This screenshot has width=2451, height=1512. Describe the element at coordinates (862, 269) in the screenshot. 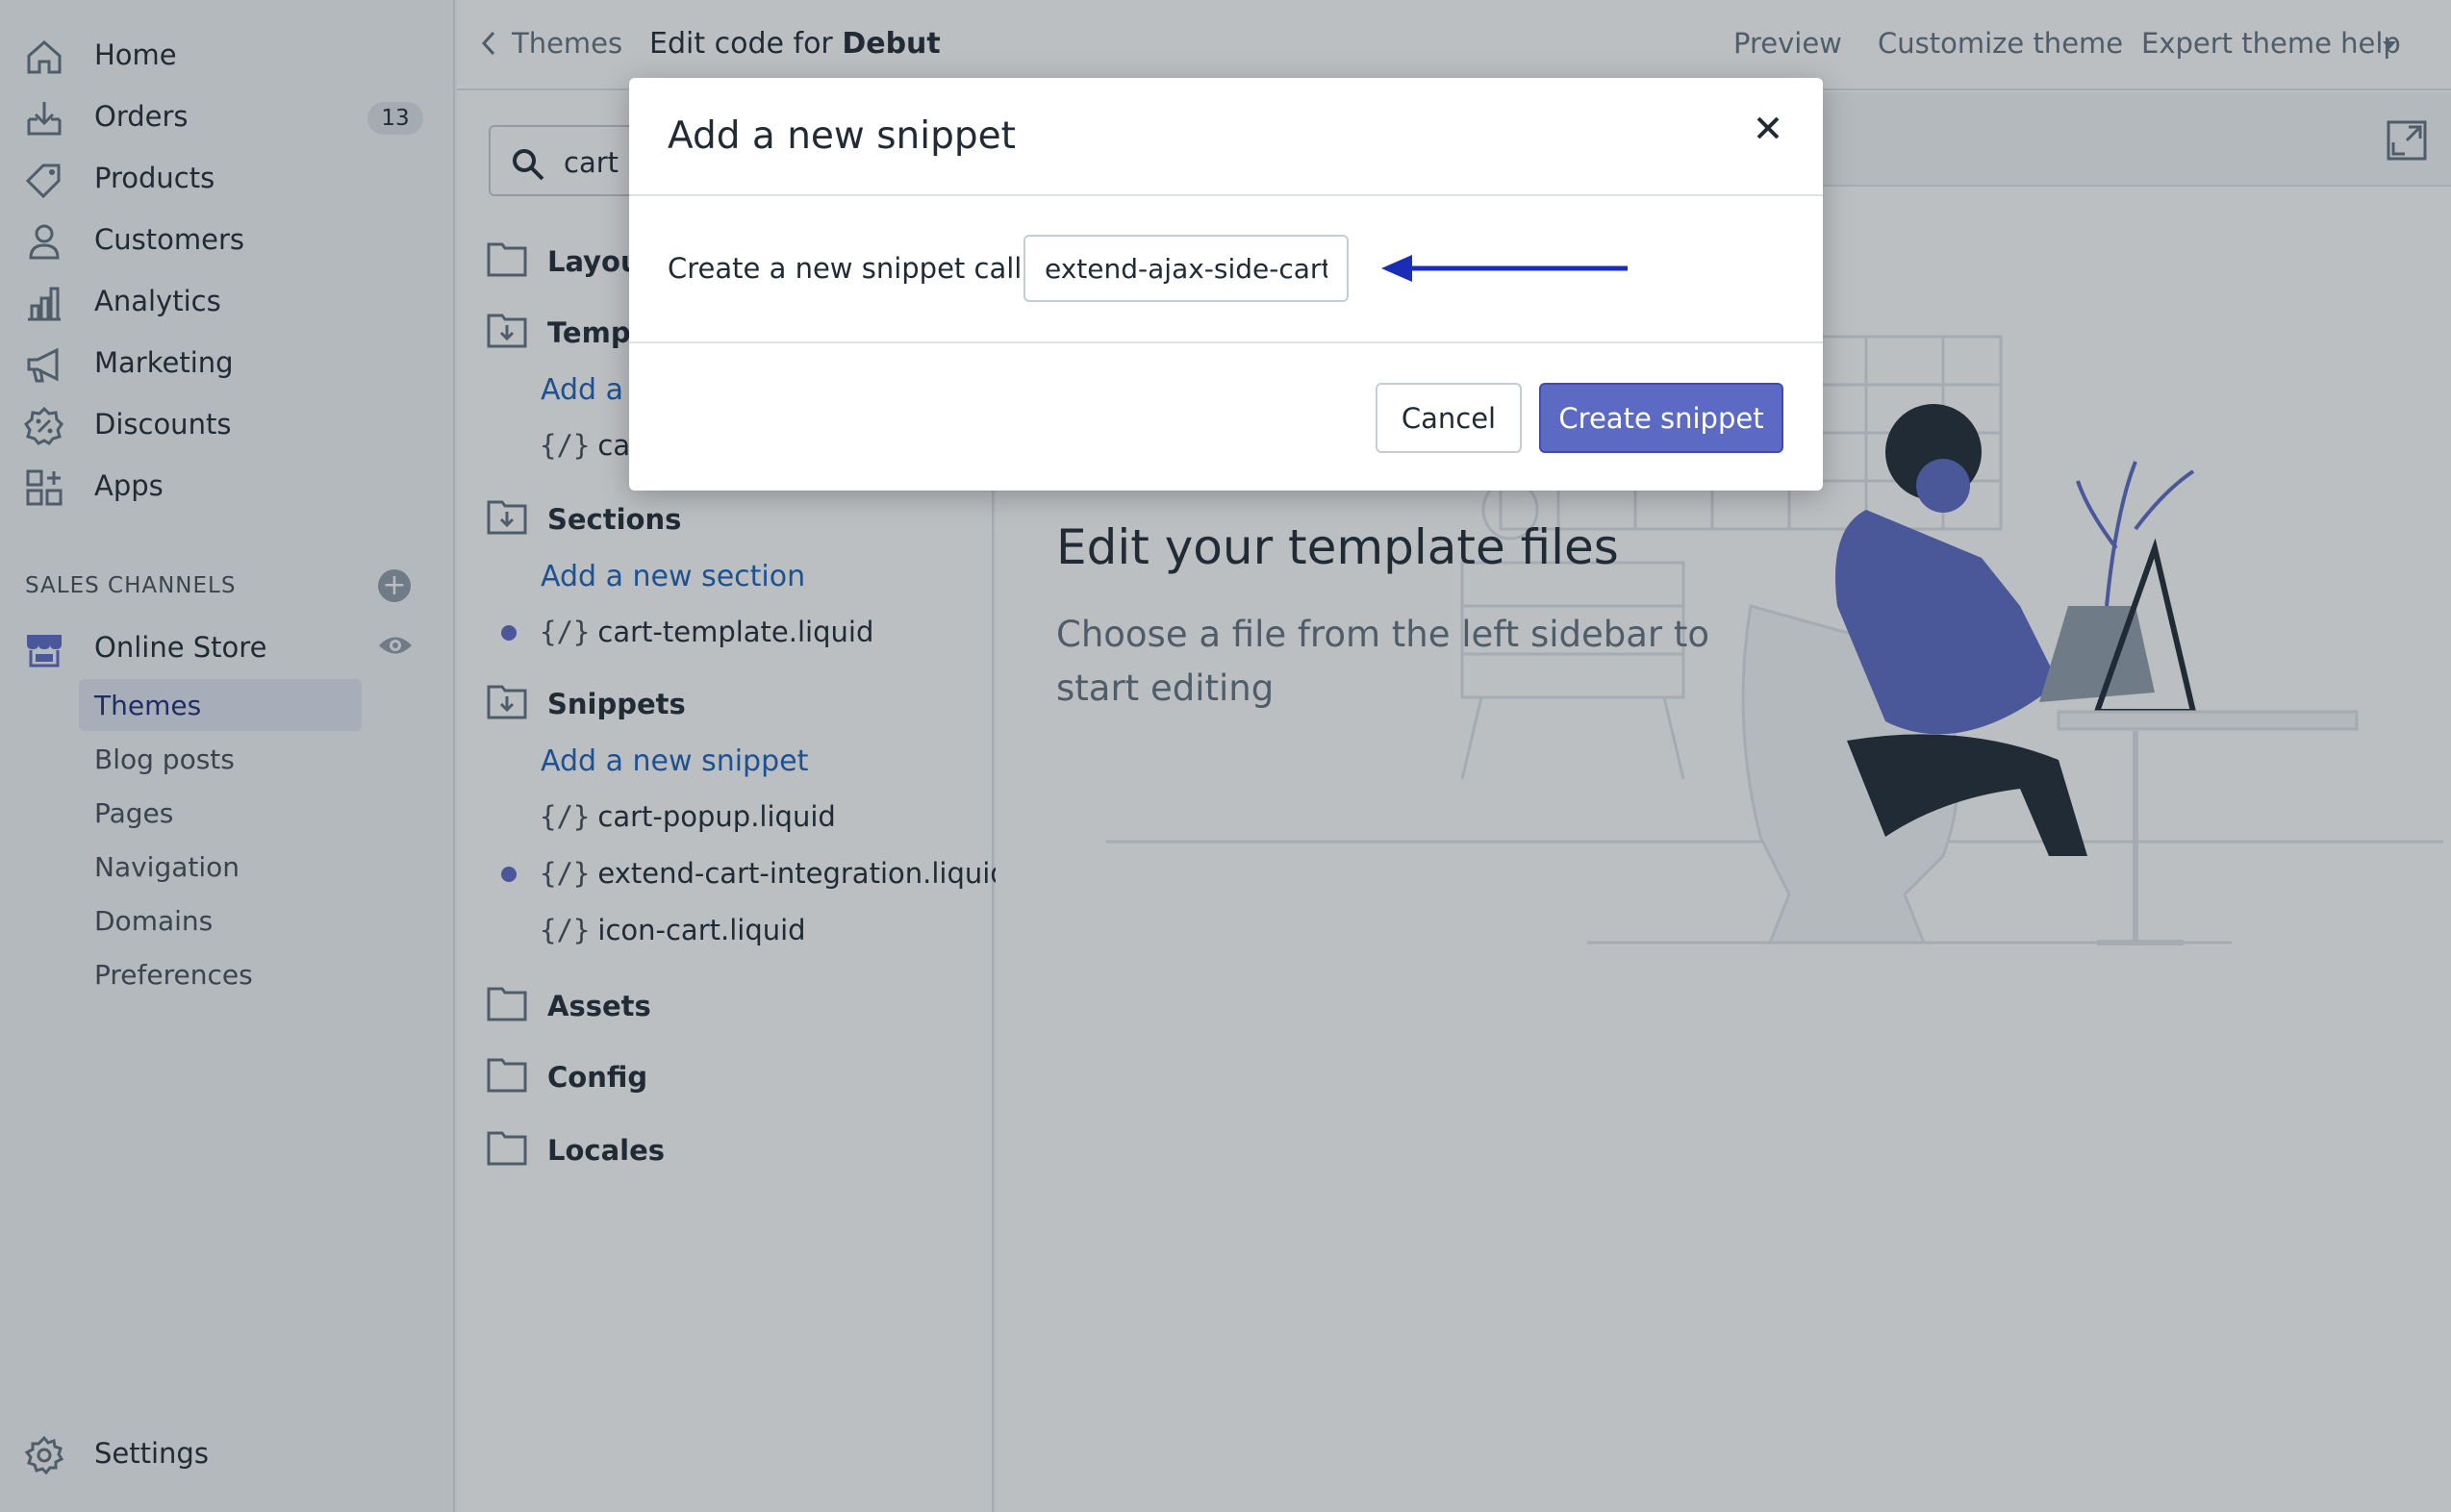

I see `snippet-name-label: Create a new snippet called` at that location.